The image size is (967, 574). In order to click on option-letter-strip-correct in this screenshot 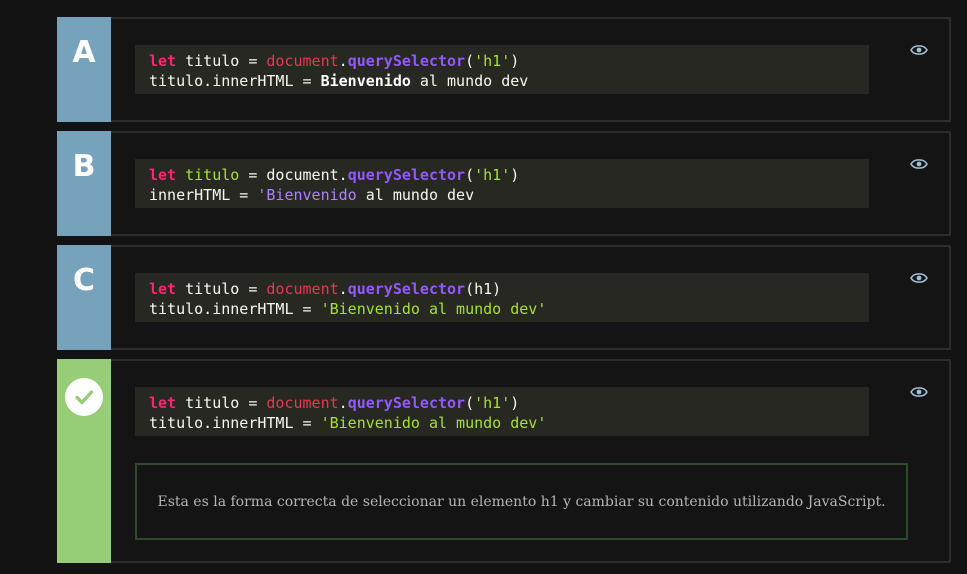, I will do `click(84, 461)`.